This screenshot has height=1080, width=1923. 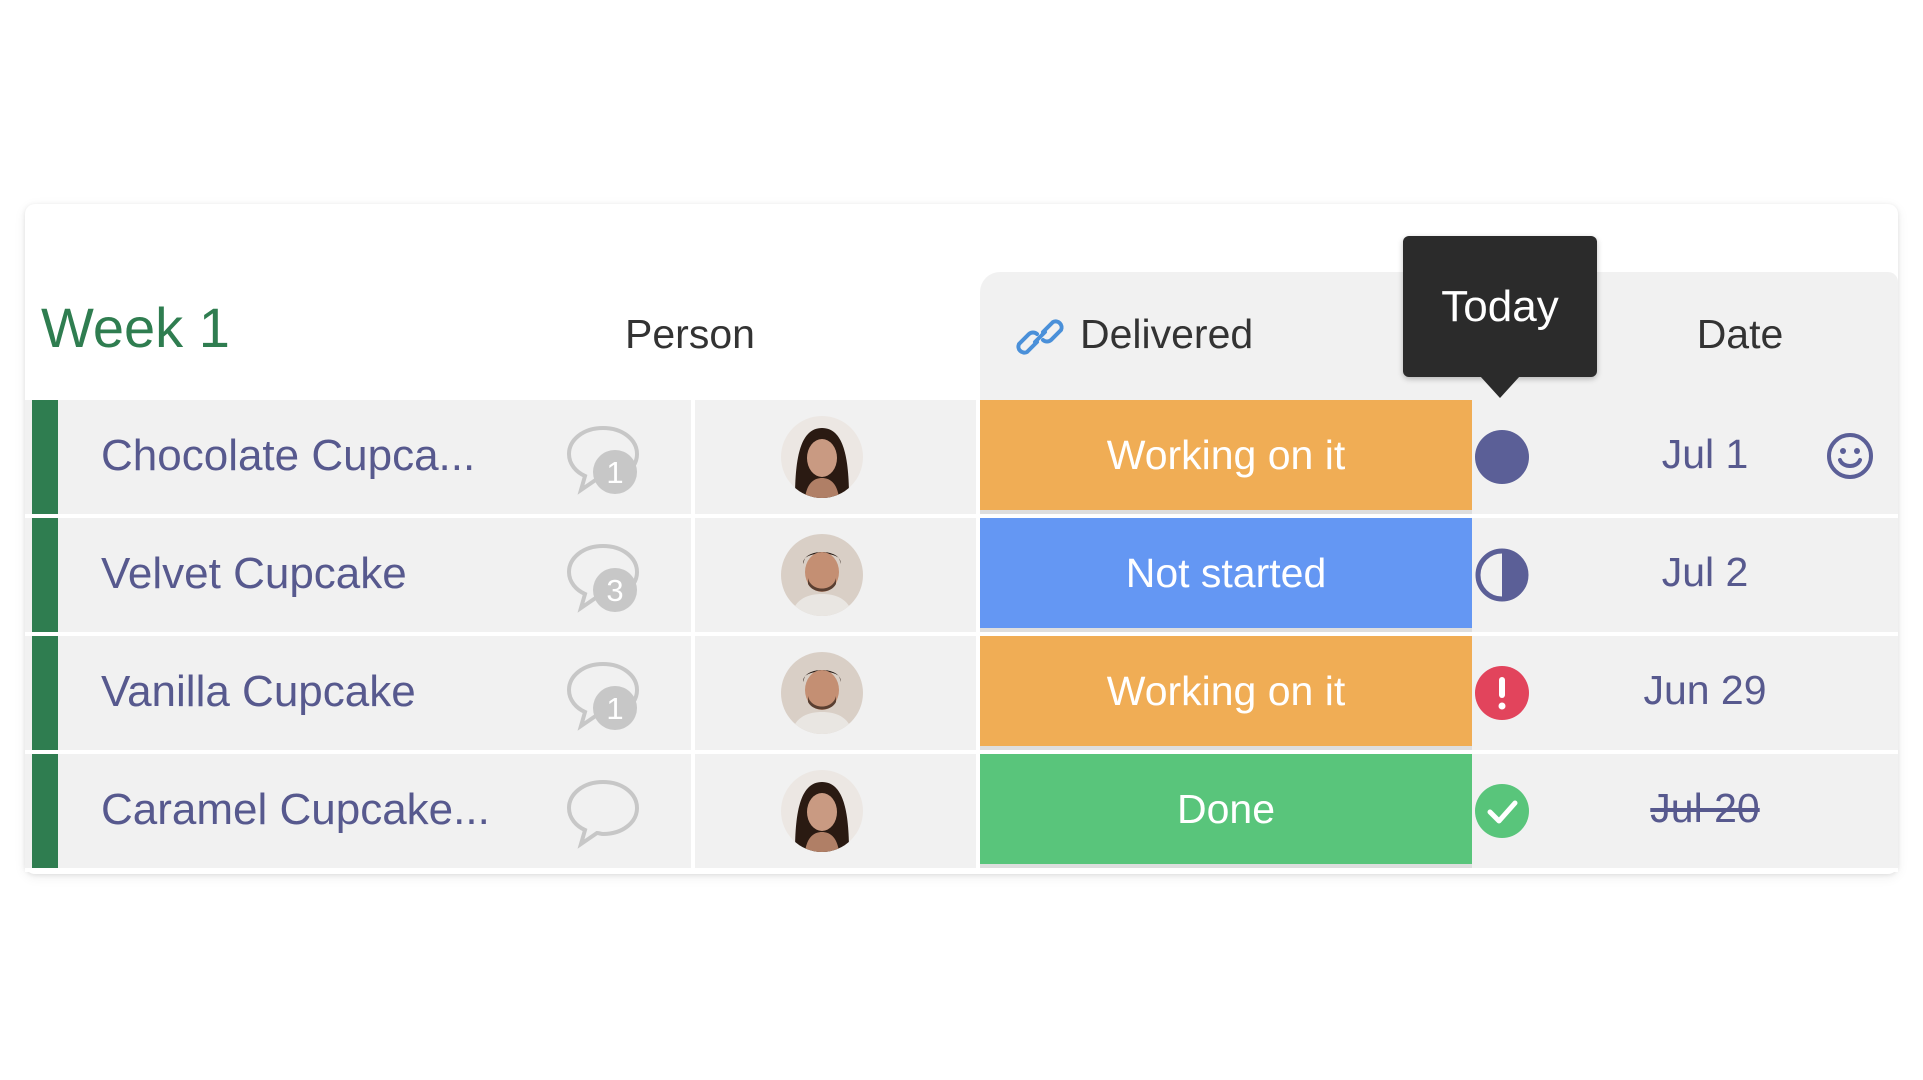 I want to click on item-name: Velvet Cupcake, so click(x=254, y=574).